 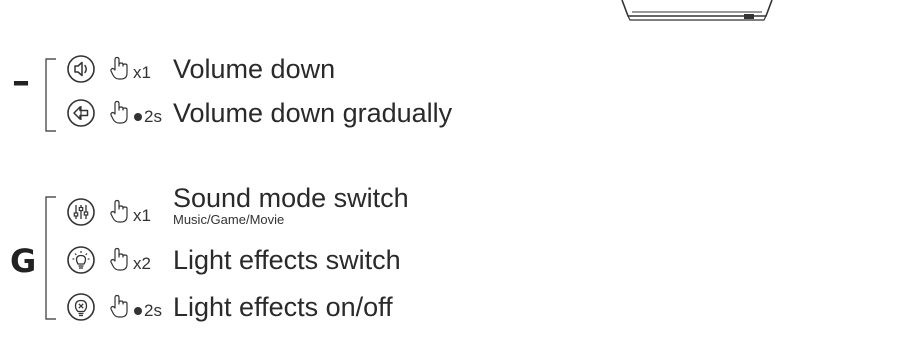 I want to click on function-label: Volume down, so click(x=254, y=68).